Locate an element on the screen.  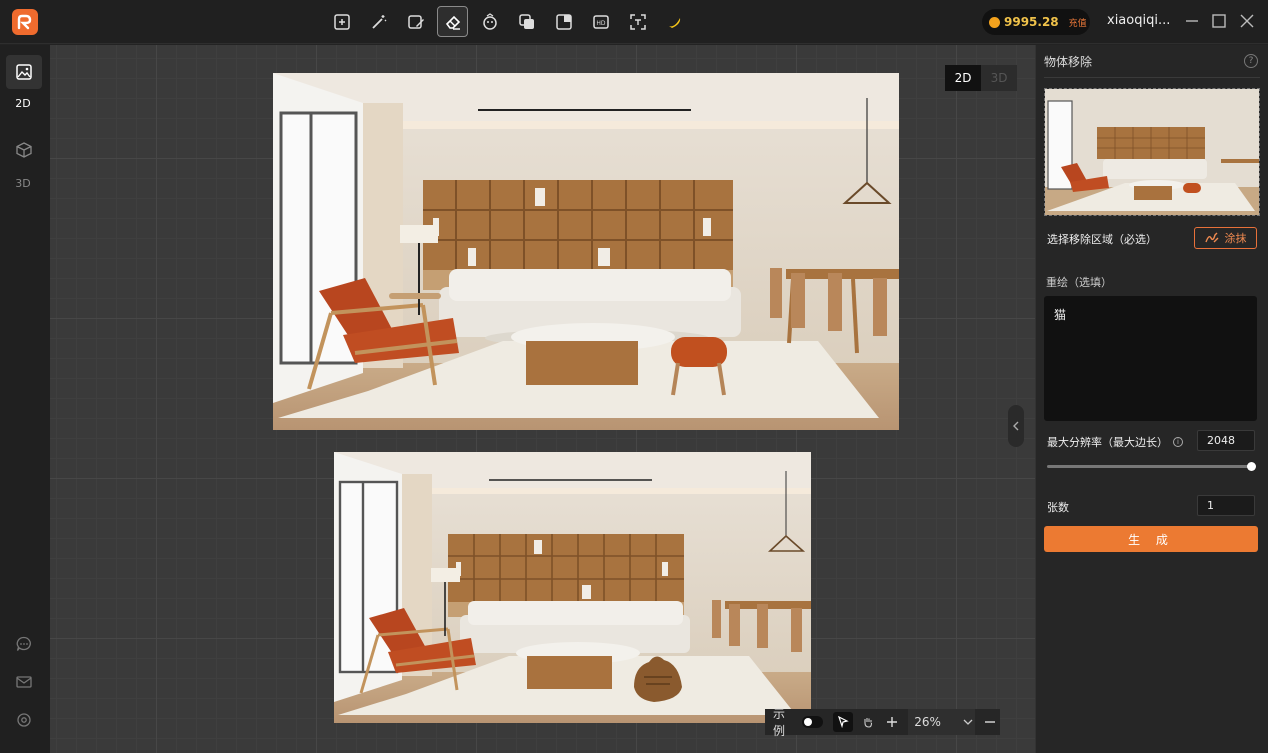
left-rail: 2D 3D is located at coordinates (25, 399).